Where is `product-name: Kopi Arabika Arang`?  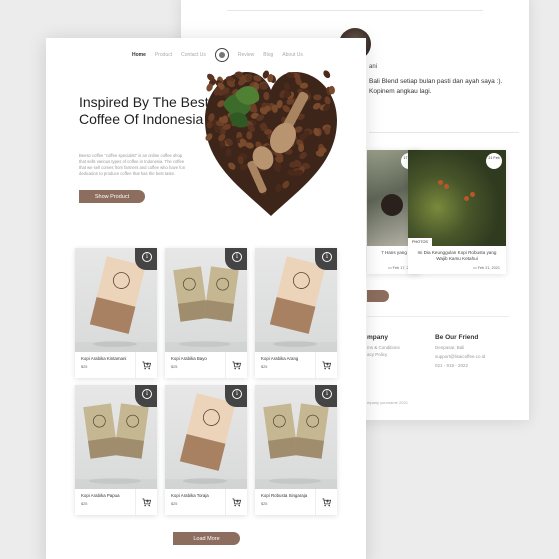 product-name: Kopi Arabika Arang is located at coordinates (279, 358).